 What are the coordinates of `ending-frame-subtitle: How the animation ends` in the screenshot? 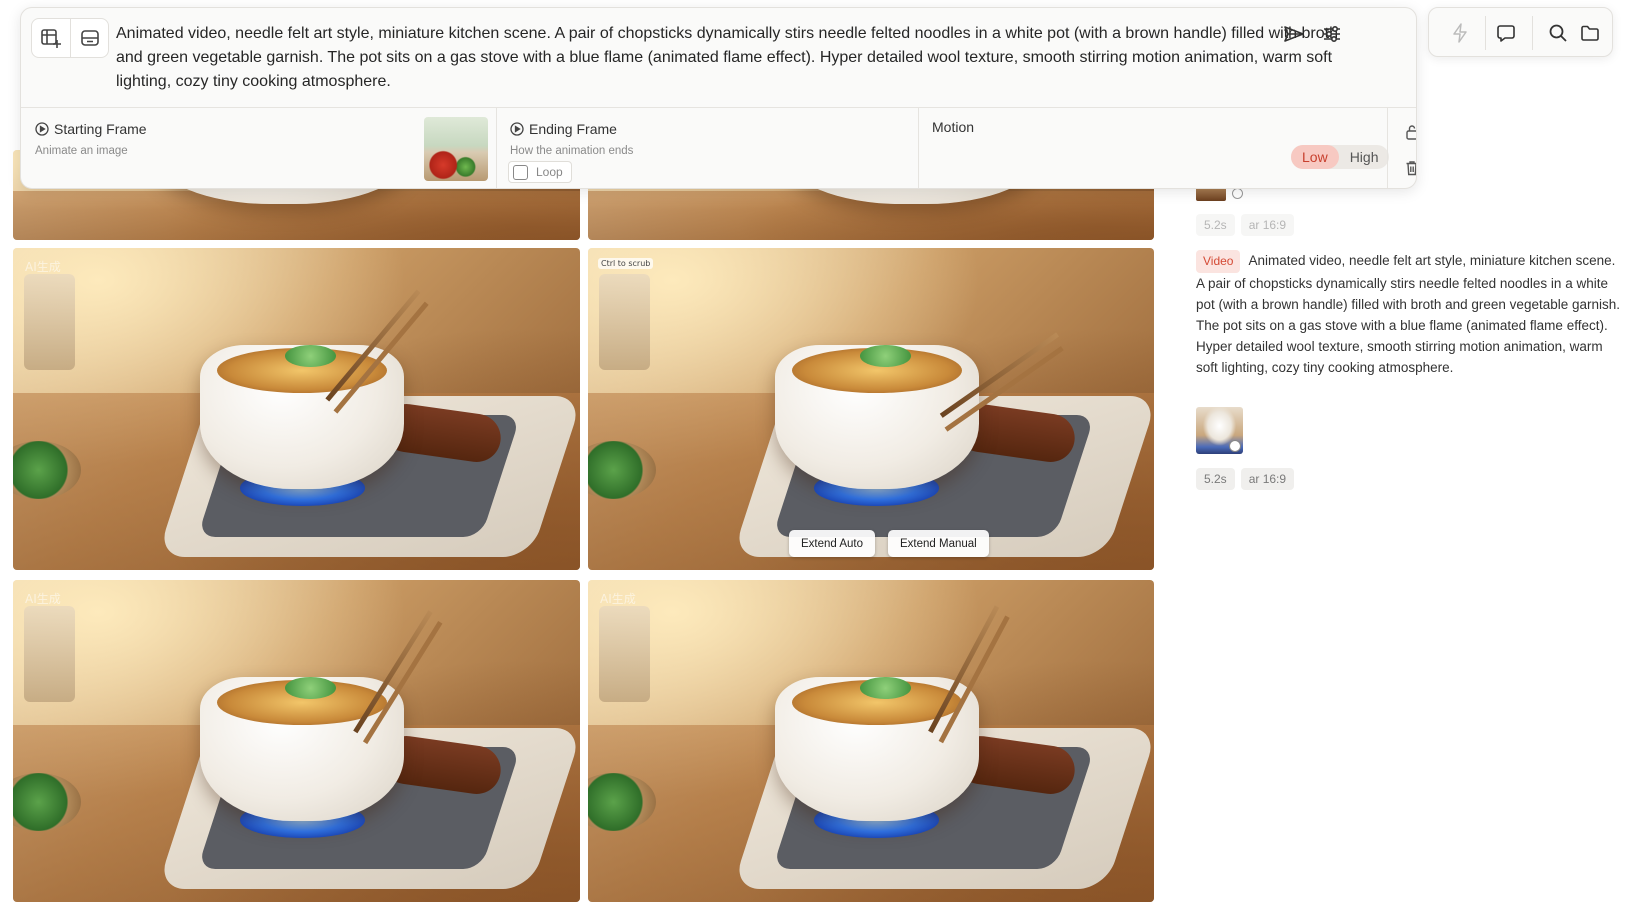 It's located at (572, 151).